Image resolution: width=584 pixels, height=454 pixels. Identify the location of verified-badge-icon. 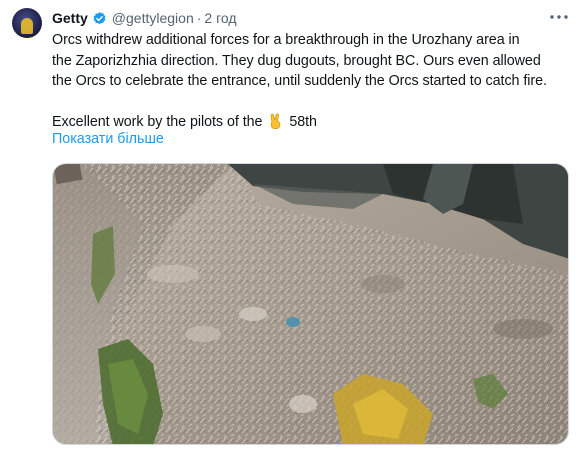
(99, 18).